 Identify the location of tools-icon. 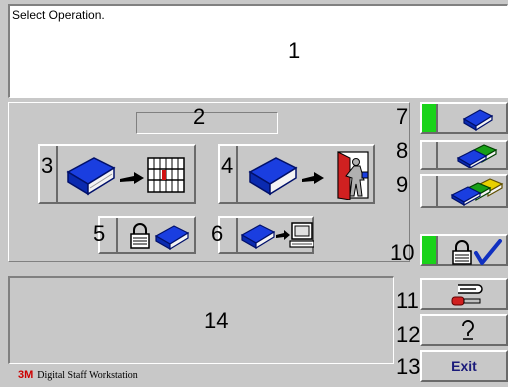
(467, 295).